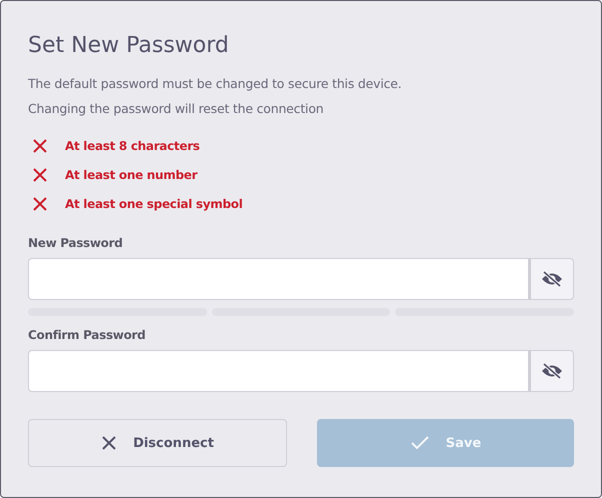 The width and height of the screenshot is (602, 498). What do you see at coordinates (154, 204) in the screenshot?
I see `requirement-text: At least one special symbol` at bounding box center [154, 204].